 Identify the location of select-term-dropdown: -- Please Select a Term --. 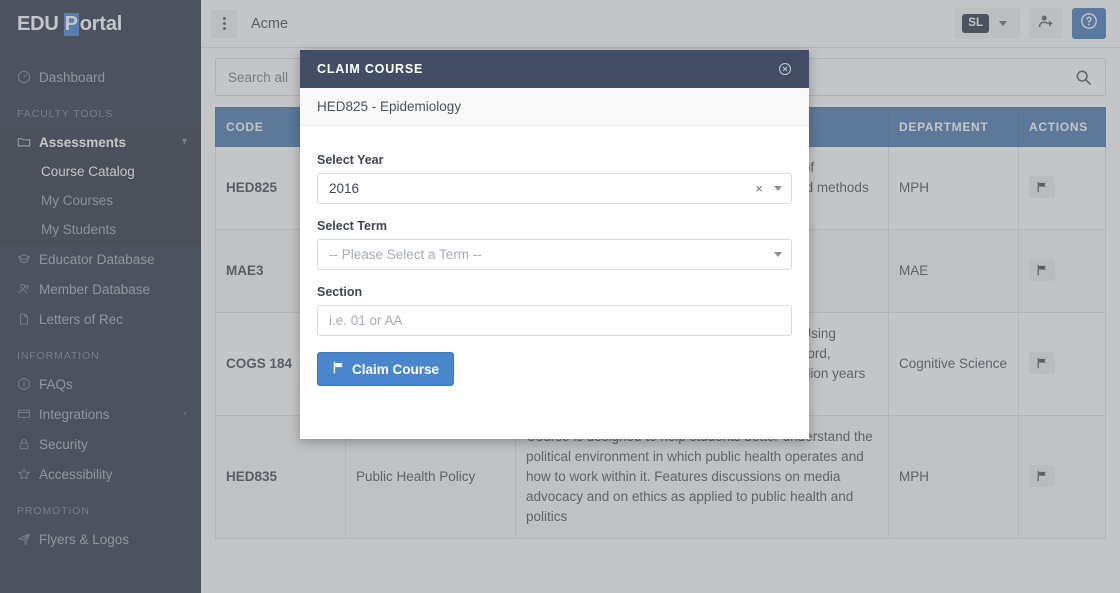
(554, 254).